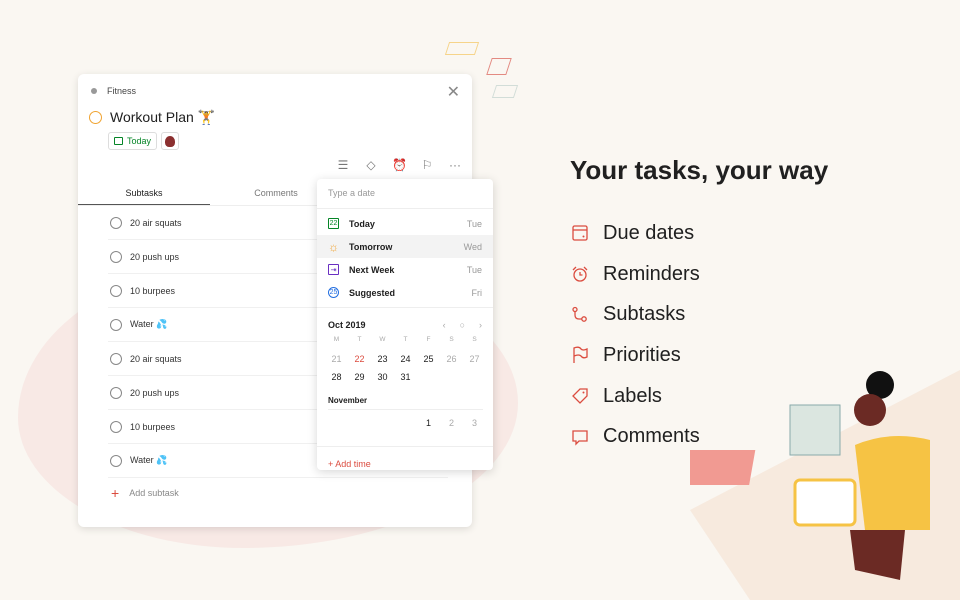 The height and width of the screenshot is (600, 960). I want to click on weekday-label: M, so click(336, 339).